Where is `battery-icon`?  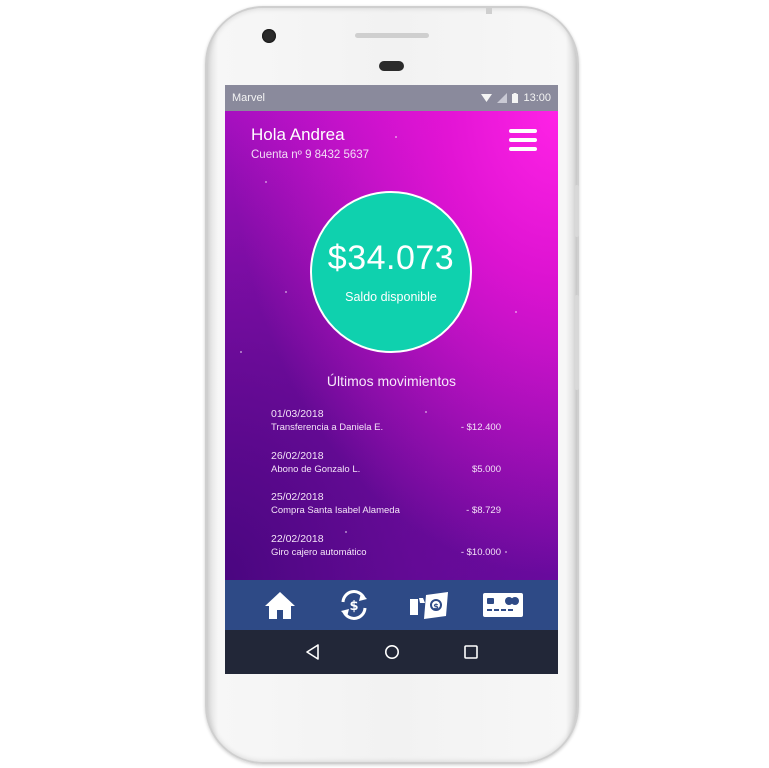 battery-icon is located at coordinates (515, 98).